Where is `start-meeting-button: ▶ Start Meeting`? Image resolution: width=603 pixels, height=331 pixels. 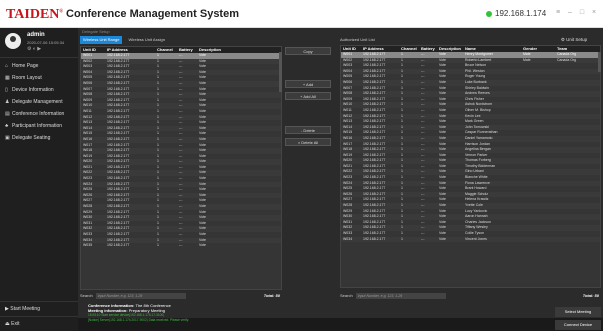 start-meeting-button: ▶ Start Meeting is located at coordinates (39, 308).